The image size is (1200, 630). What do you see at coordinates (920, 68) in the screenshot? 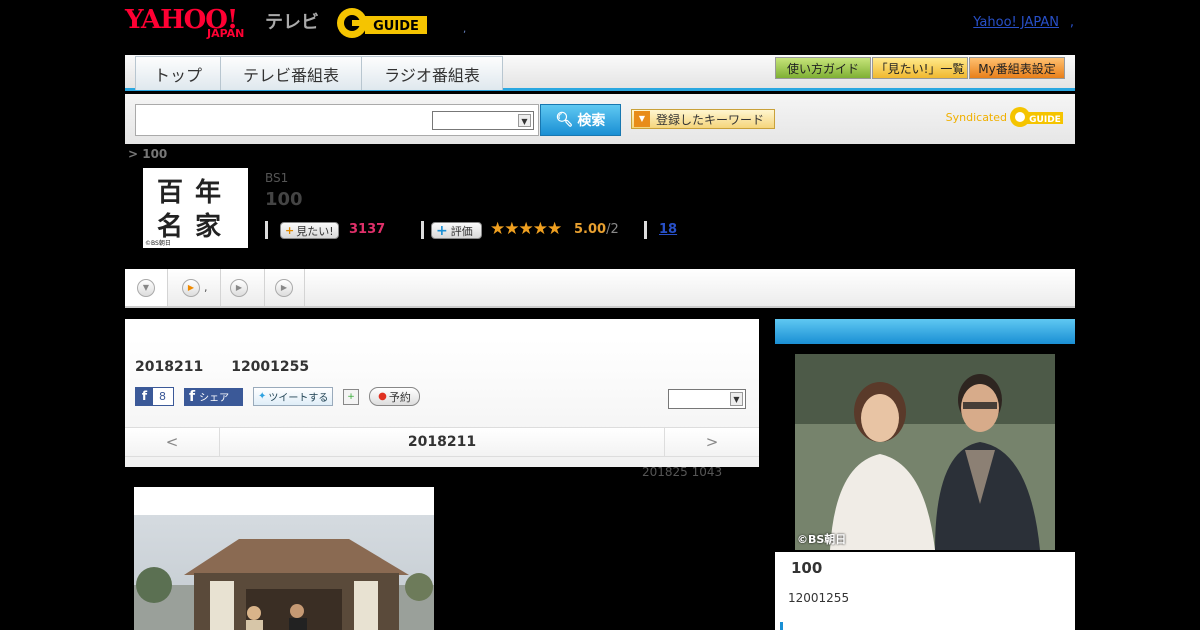
I see `want-list-button: 「見たい!」一覧` at bounding box center [920, 68].